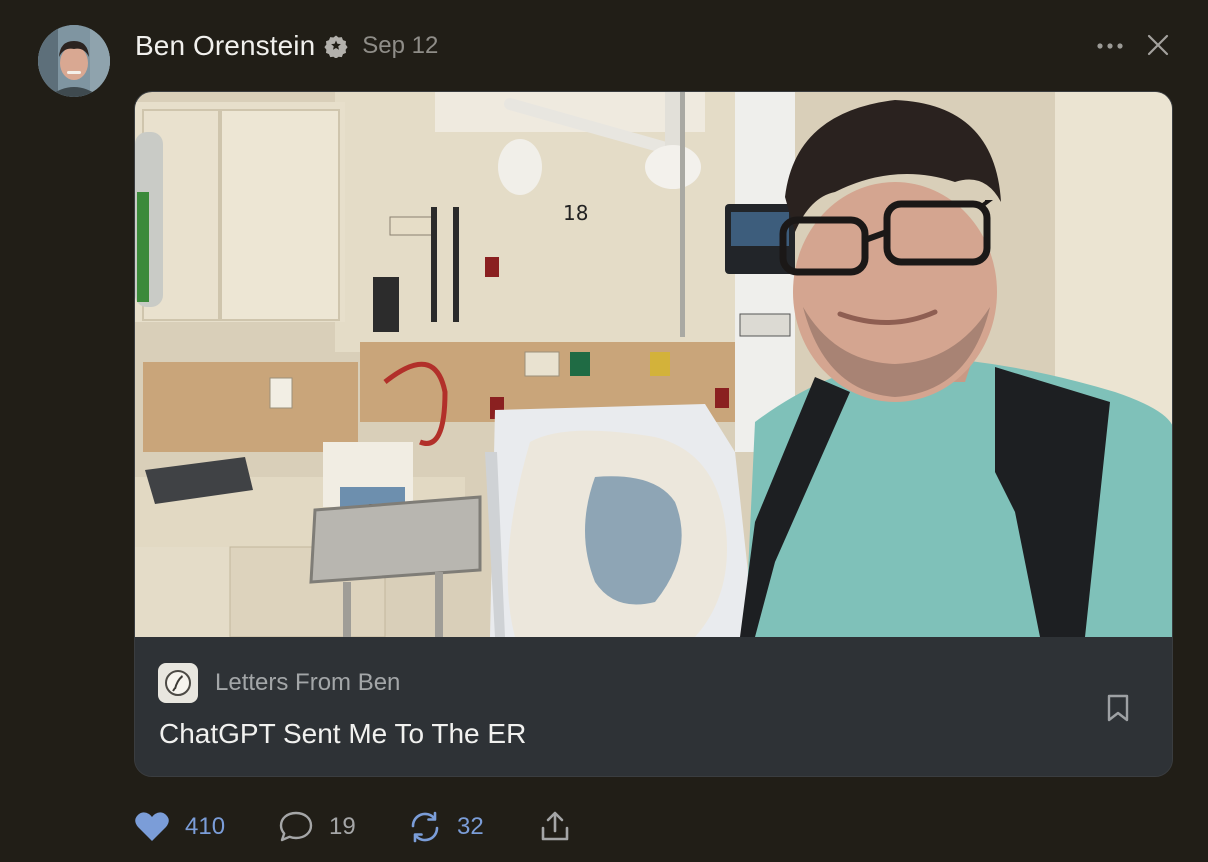 The width and height of the screenshot is (1208, 862). What do you see at coordinates (575, 213) in the screenshot?
I see `svg-text: 18` at bounding box center [575, 213].